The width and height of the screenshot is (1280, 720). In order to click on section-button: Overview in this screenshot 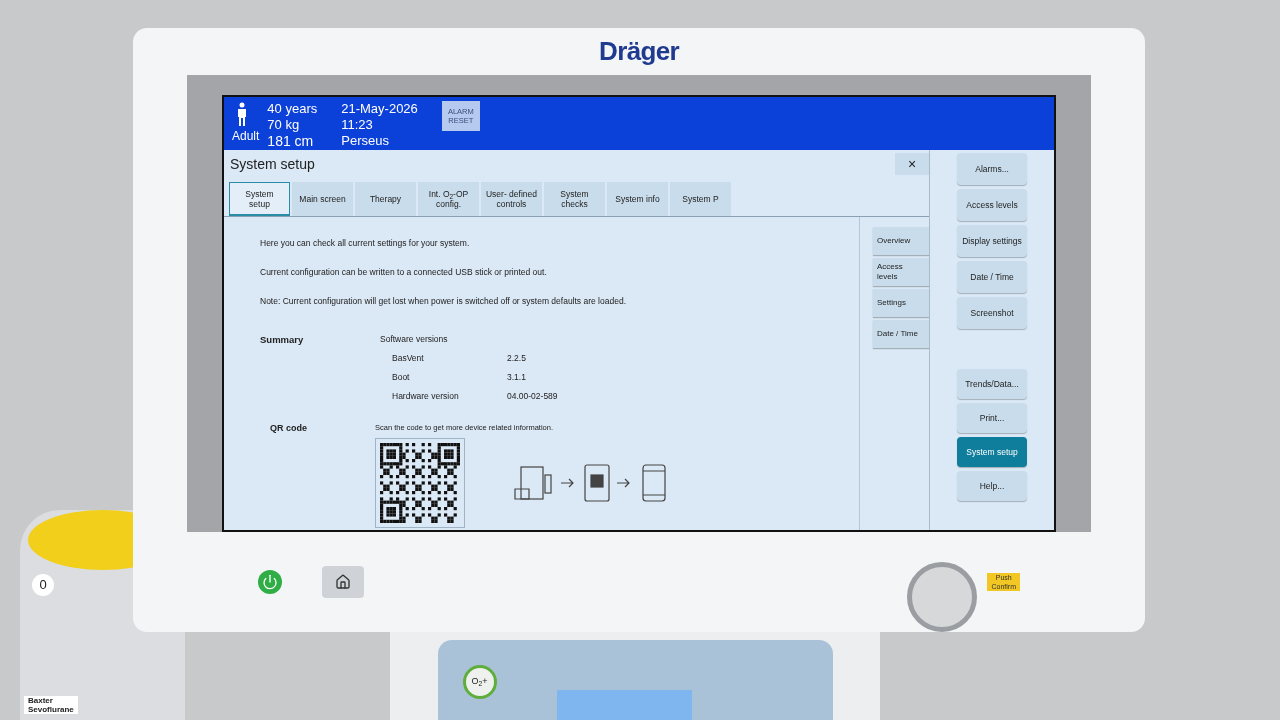, I will do `click(901, 241)`.